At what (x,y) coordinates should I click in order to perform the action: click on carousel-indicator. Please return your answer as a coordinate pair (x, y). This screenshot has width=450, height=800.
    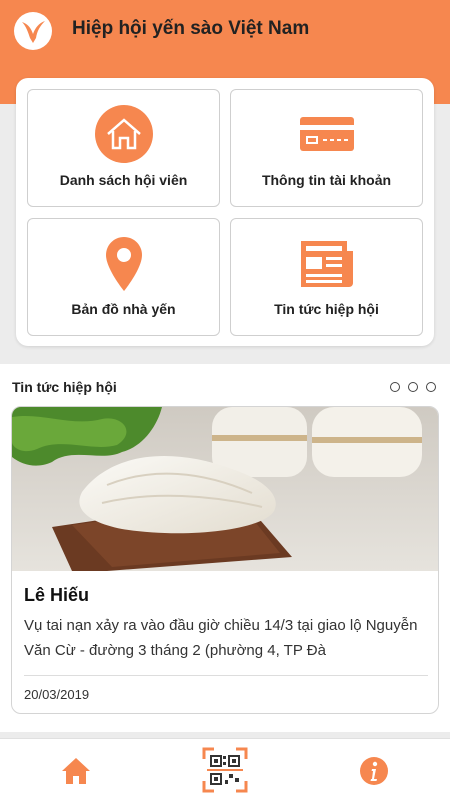
    Looking at the image, I should click on (413, 387).